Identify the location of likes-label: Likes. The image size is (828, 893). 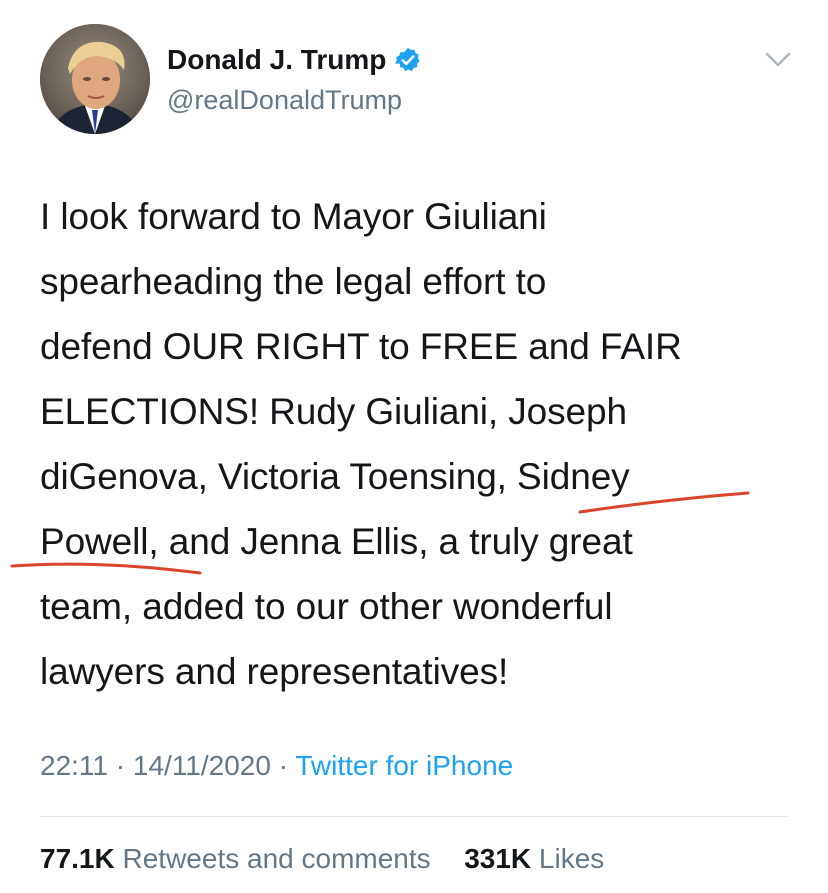
(571, 858).